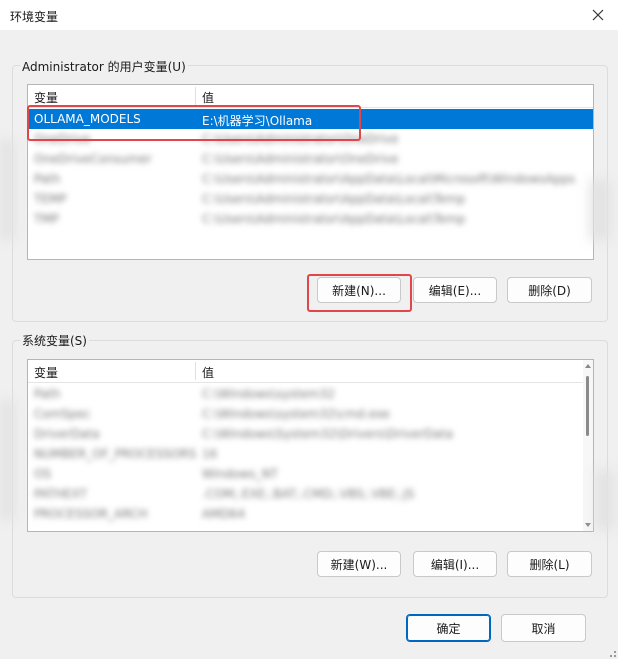  I want to click on close-icon, so click(598, 15).